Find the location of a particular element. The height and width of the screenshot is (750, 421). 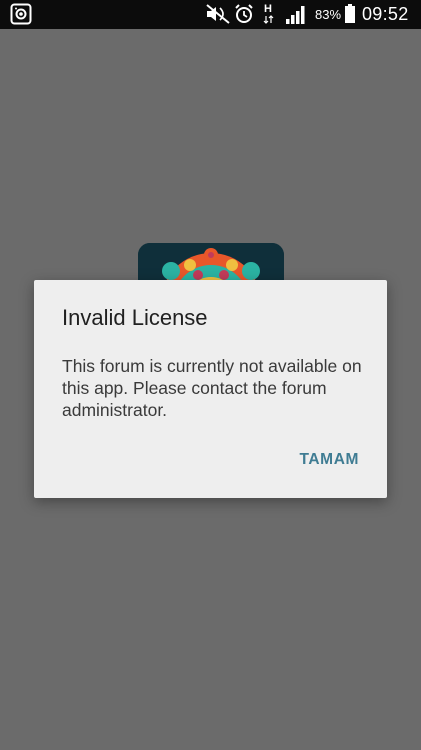

status-icons: H 83% 09:52 is located at coordinates (311, 14).